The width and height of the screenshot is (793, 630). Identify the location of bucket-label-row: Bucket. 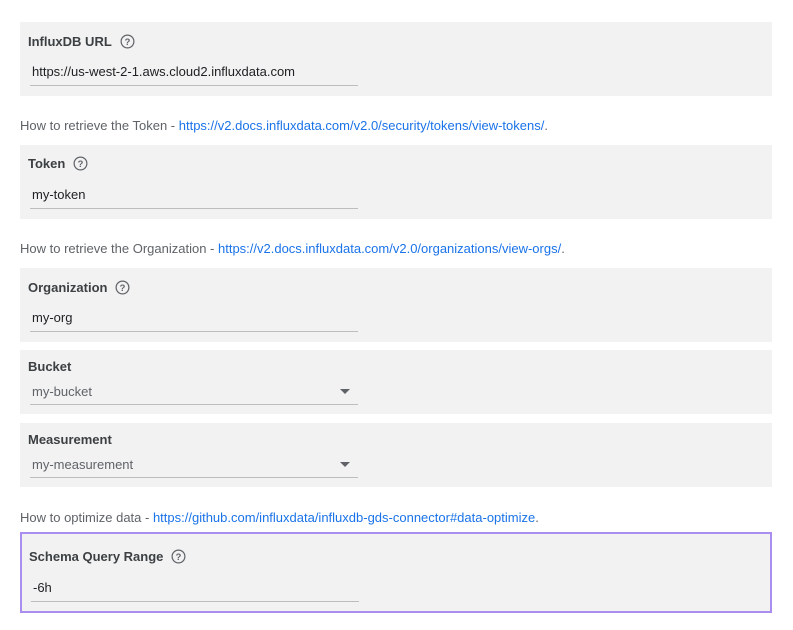
(49, 366).